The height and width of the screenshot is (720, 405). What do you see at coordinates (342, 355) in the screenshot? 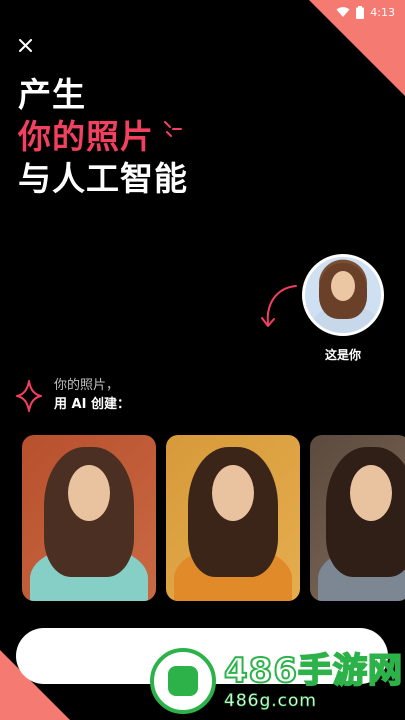
I see `avatar-caption: 这是你` at bounding box center [342, 355].